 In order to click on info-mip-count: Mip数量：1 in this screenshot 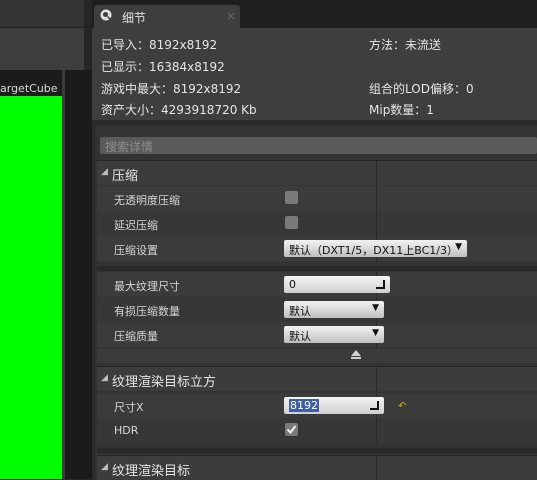, I will do `click(401, 110)`.